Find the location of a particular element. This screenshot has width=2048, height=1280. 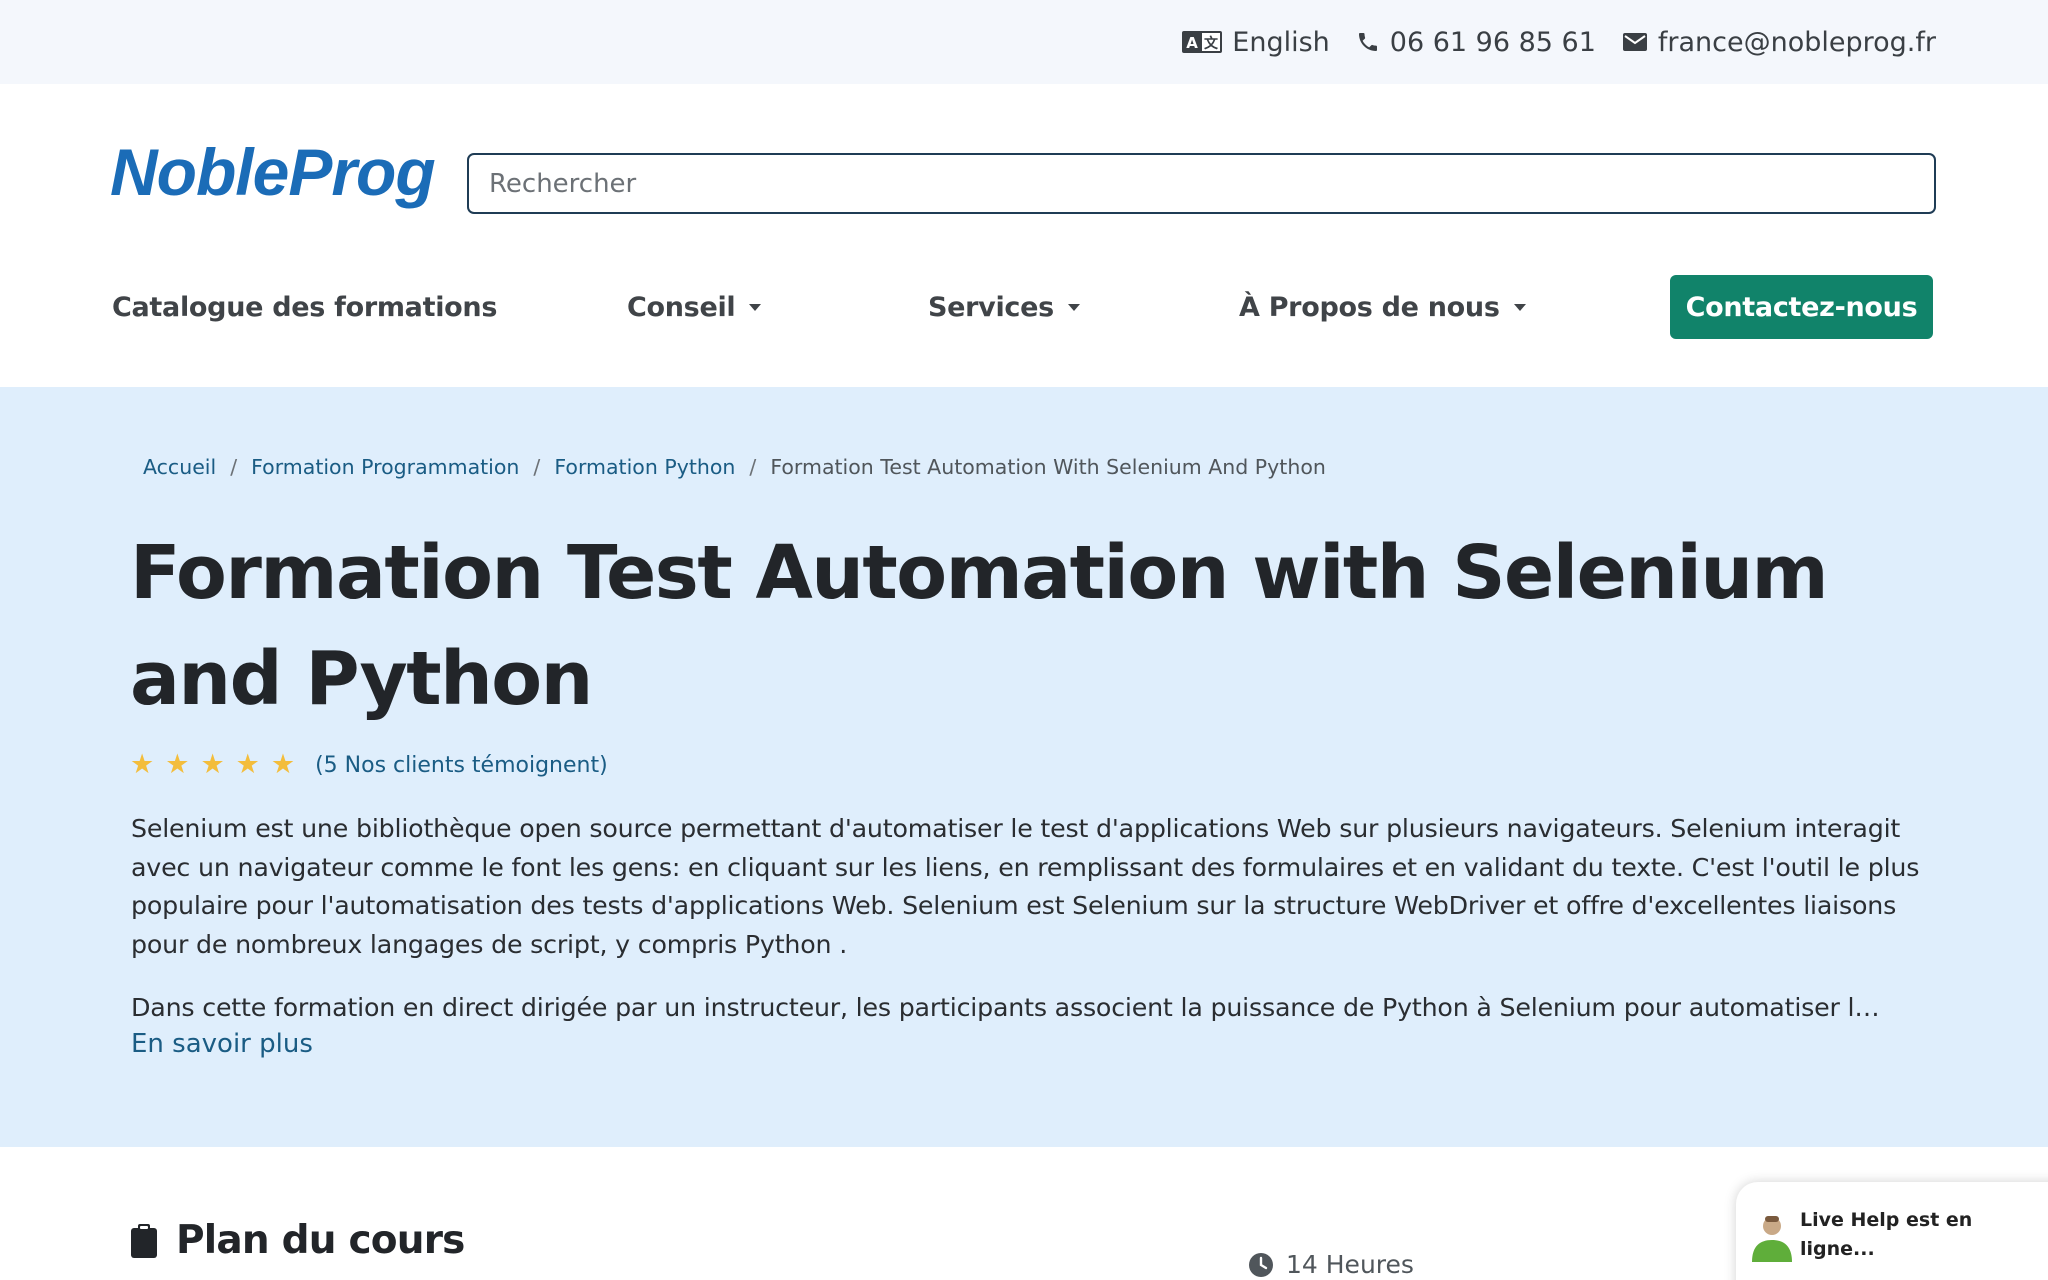

course-plan-heading: Plan du cours is located at coordinates (297, 1240).